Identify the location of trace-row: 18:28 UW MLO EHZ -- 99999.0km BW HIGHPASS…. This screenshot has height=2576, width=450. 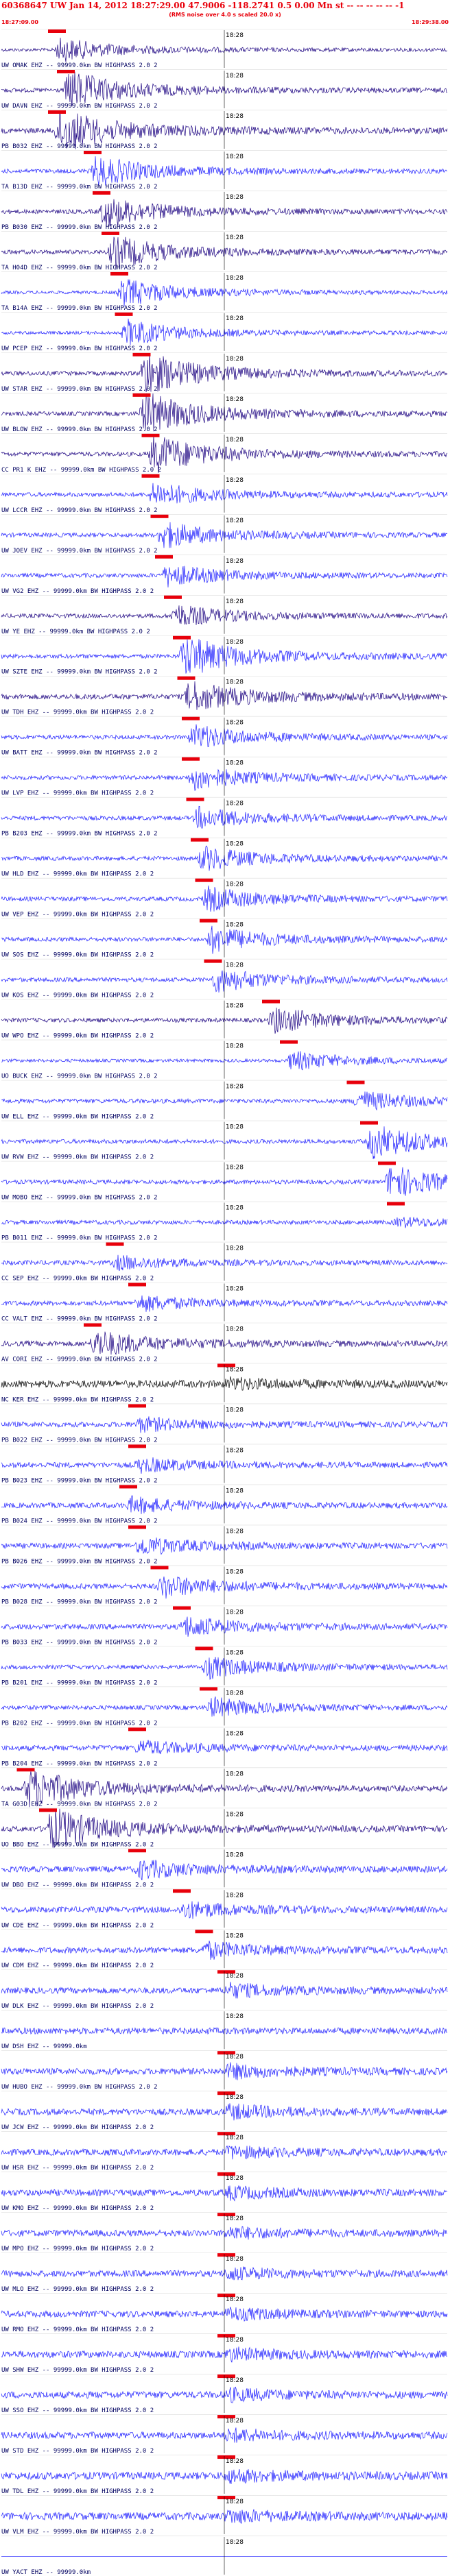
(225, 2272).